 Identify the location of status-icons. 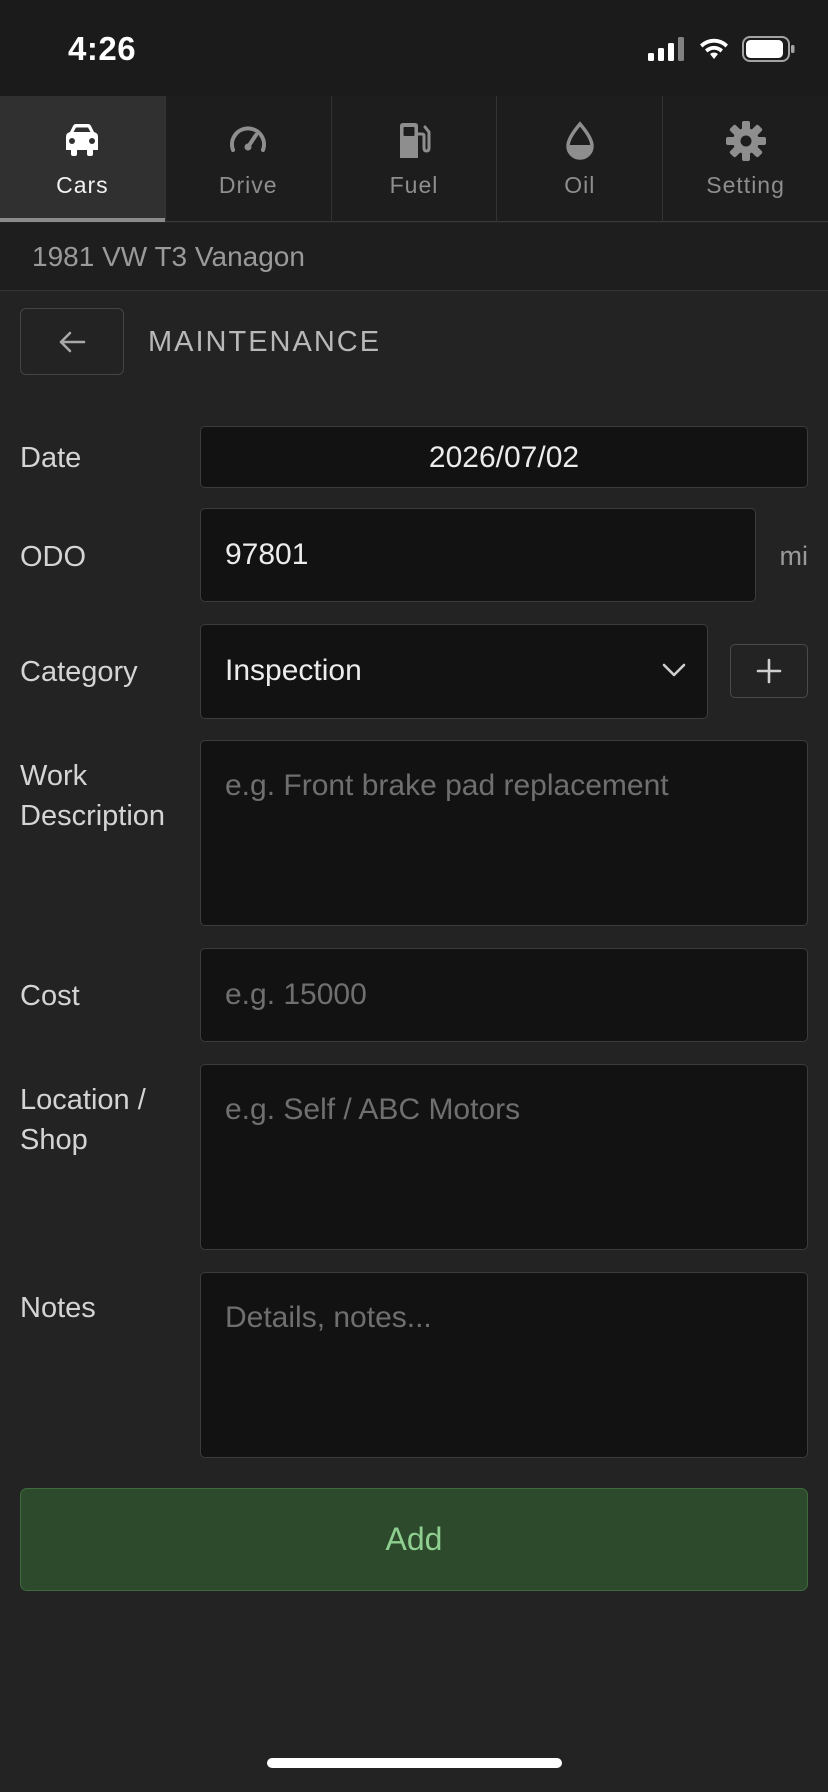
(722, 49).